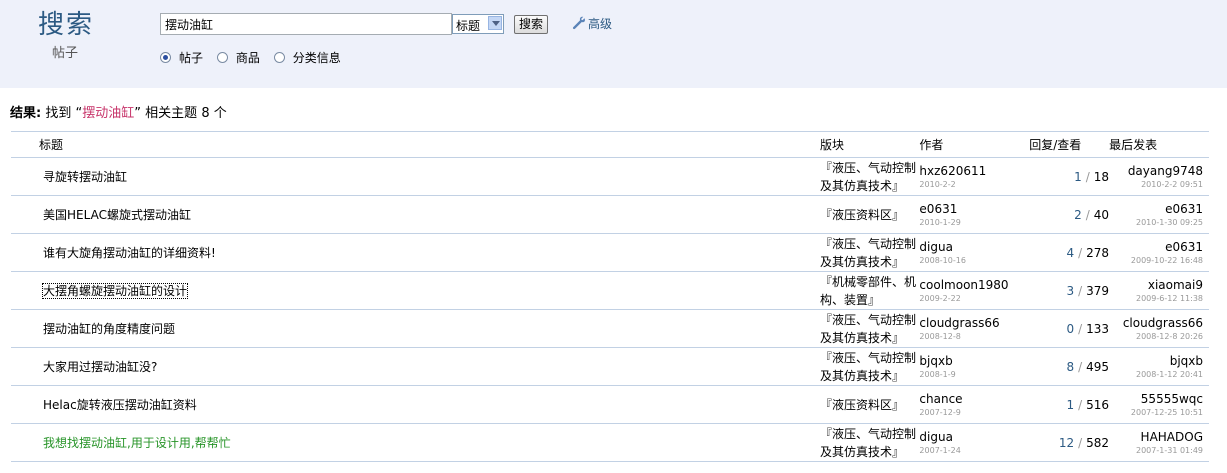  Describe the element at coordinates (974, 285) in the screenshot. I see `author-link: coolmoon1980` at that location.